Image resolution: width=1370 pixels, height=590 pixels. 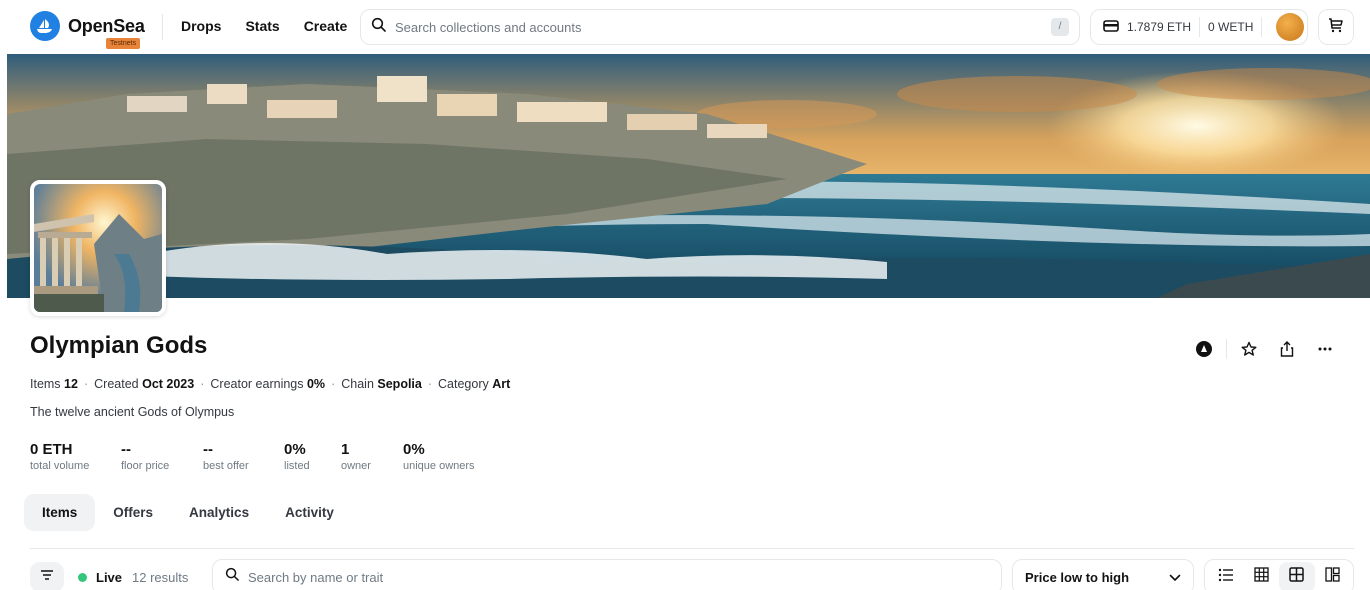 I want to click on main-nav: Drops Stats Create, so click(x=264, y=26).